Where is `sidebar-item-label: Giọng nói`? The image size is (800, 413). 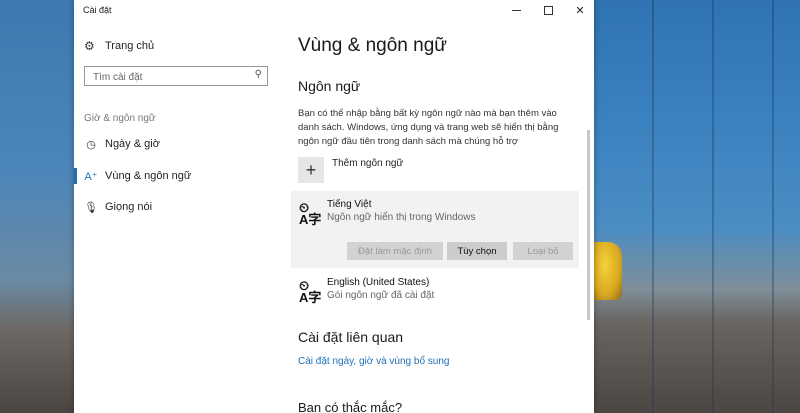
sidebar-item-label: Giọng nói is located at coordinates (129, 207).